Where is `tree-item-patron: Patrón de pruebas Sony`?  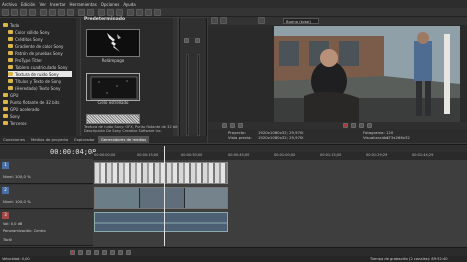 tree-item-patron: Patrón de pruebas Sony is located at coordinates (35, 53).